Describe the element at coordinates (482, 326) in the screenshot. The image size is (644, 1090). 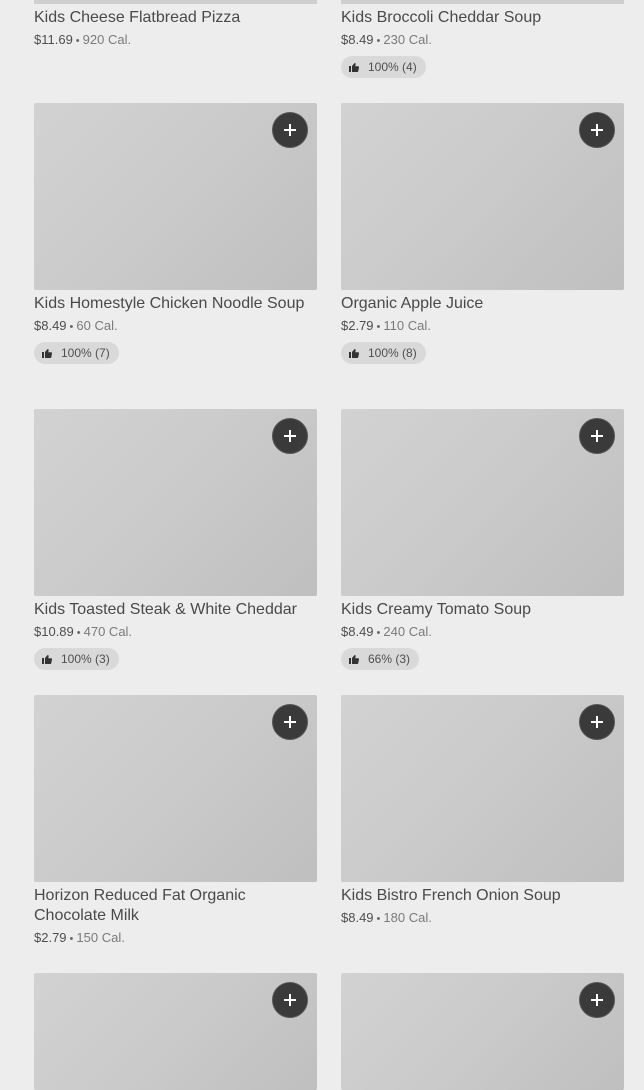
I see `menu-item-meta: $2.79 • 110 Cal.` at that location.